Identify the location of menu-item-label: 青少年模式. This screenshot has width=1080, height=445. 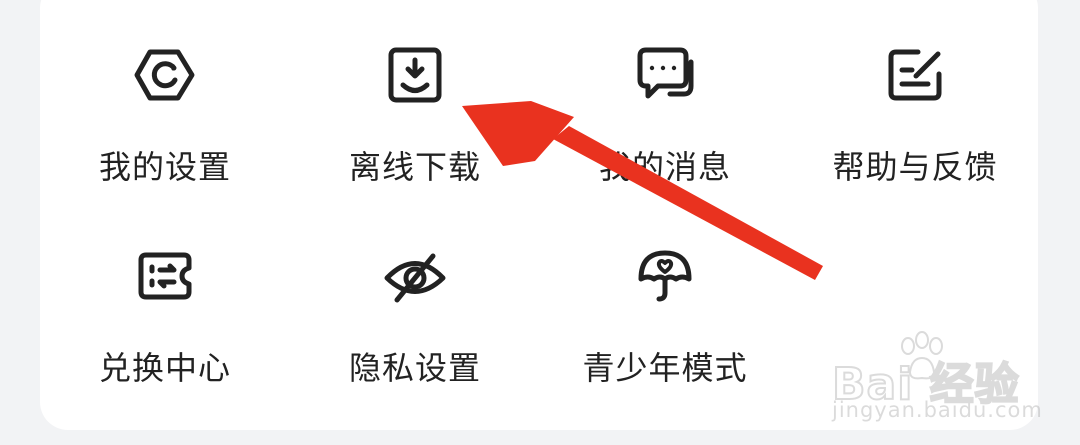
(665, 368).